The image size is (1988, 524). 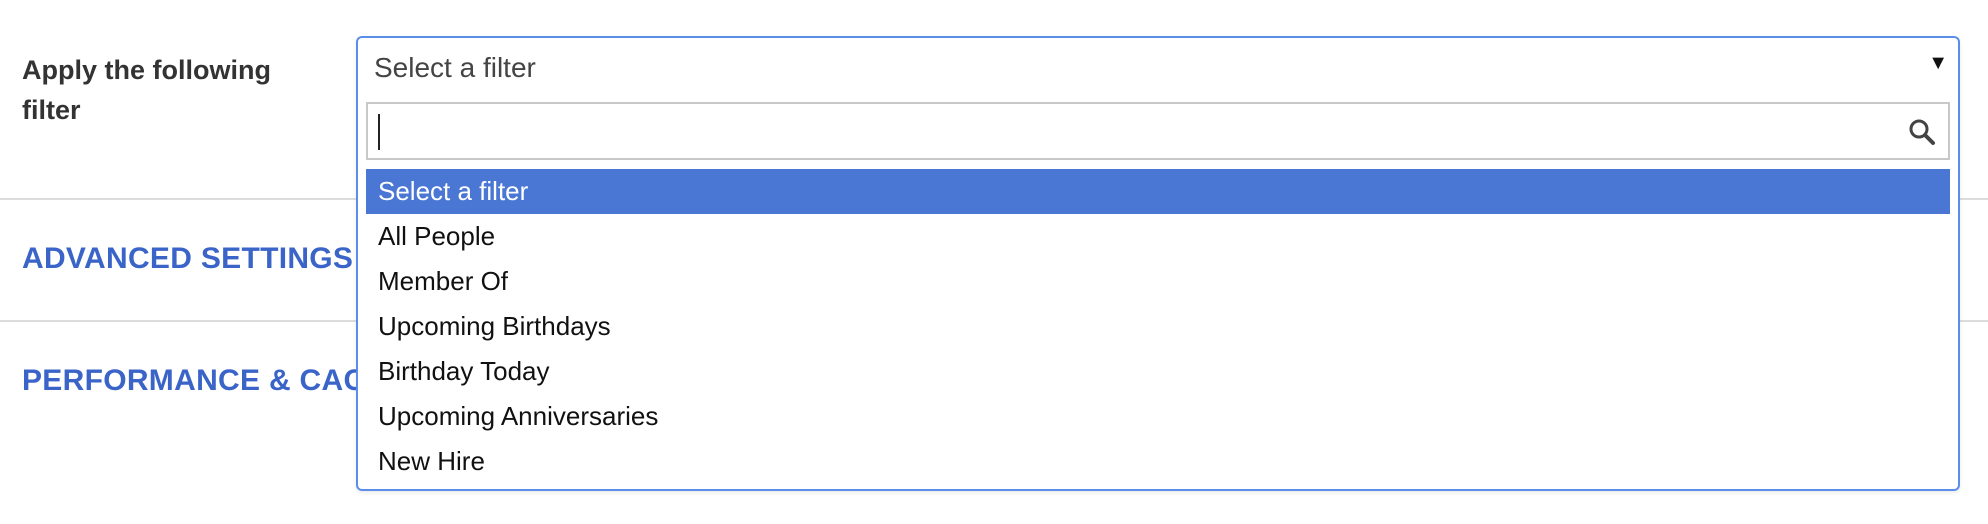 What do you see at coordinates (1158, 191) in the screenshot?
I see `filter-option: Select a filter` at bounding box center [1158, 191].